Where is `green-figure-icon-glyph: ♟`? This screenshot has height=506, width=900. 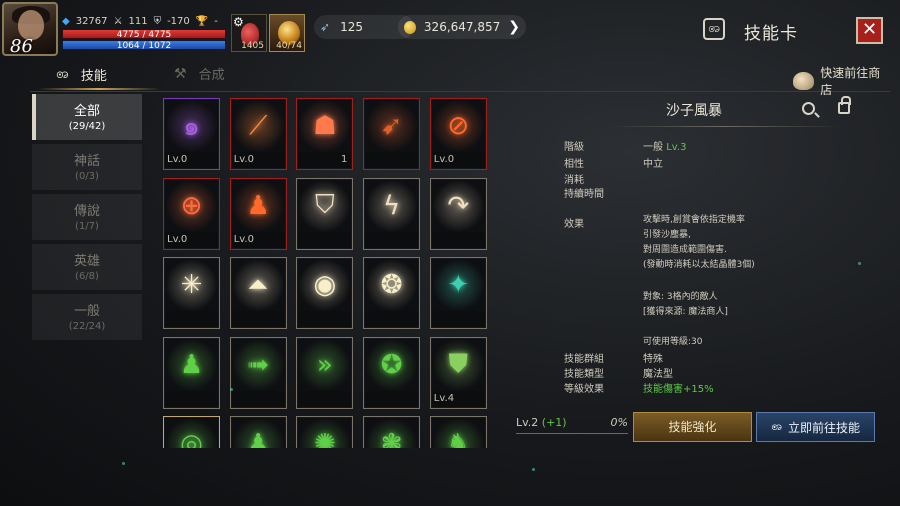 green-figure-icon-glyph: ♟ is located at coordinates (191, 364).